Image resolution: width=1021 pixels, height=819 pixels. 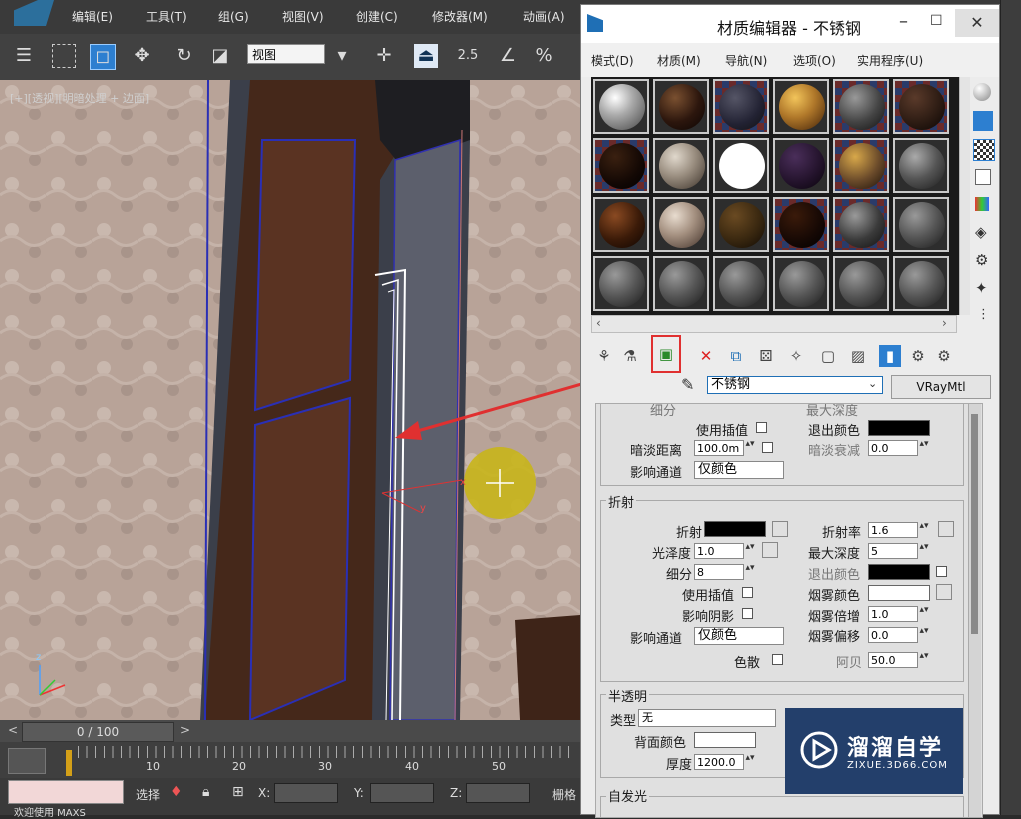 What do you see at coordinates (982, 92) in the screenshot?
I see `sample-type-icon` at bounding box center [982, 92].